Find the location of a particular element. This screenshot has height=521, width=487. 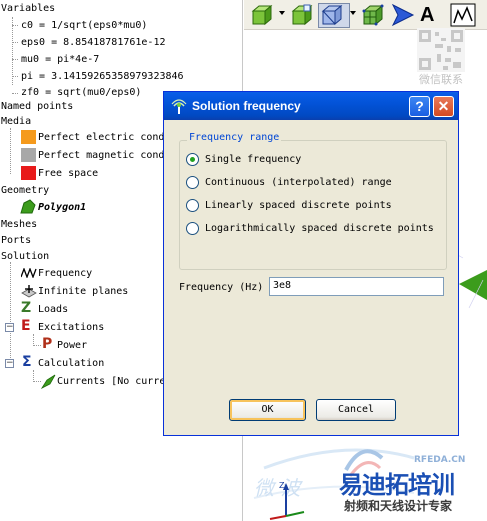

linear-points-label: Linearly spaced discrete points is located at coordinates (298, 205).